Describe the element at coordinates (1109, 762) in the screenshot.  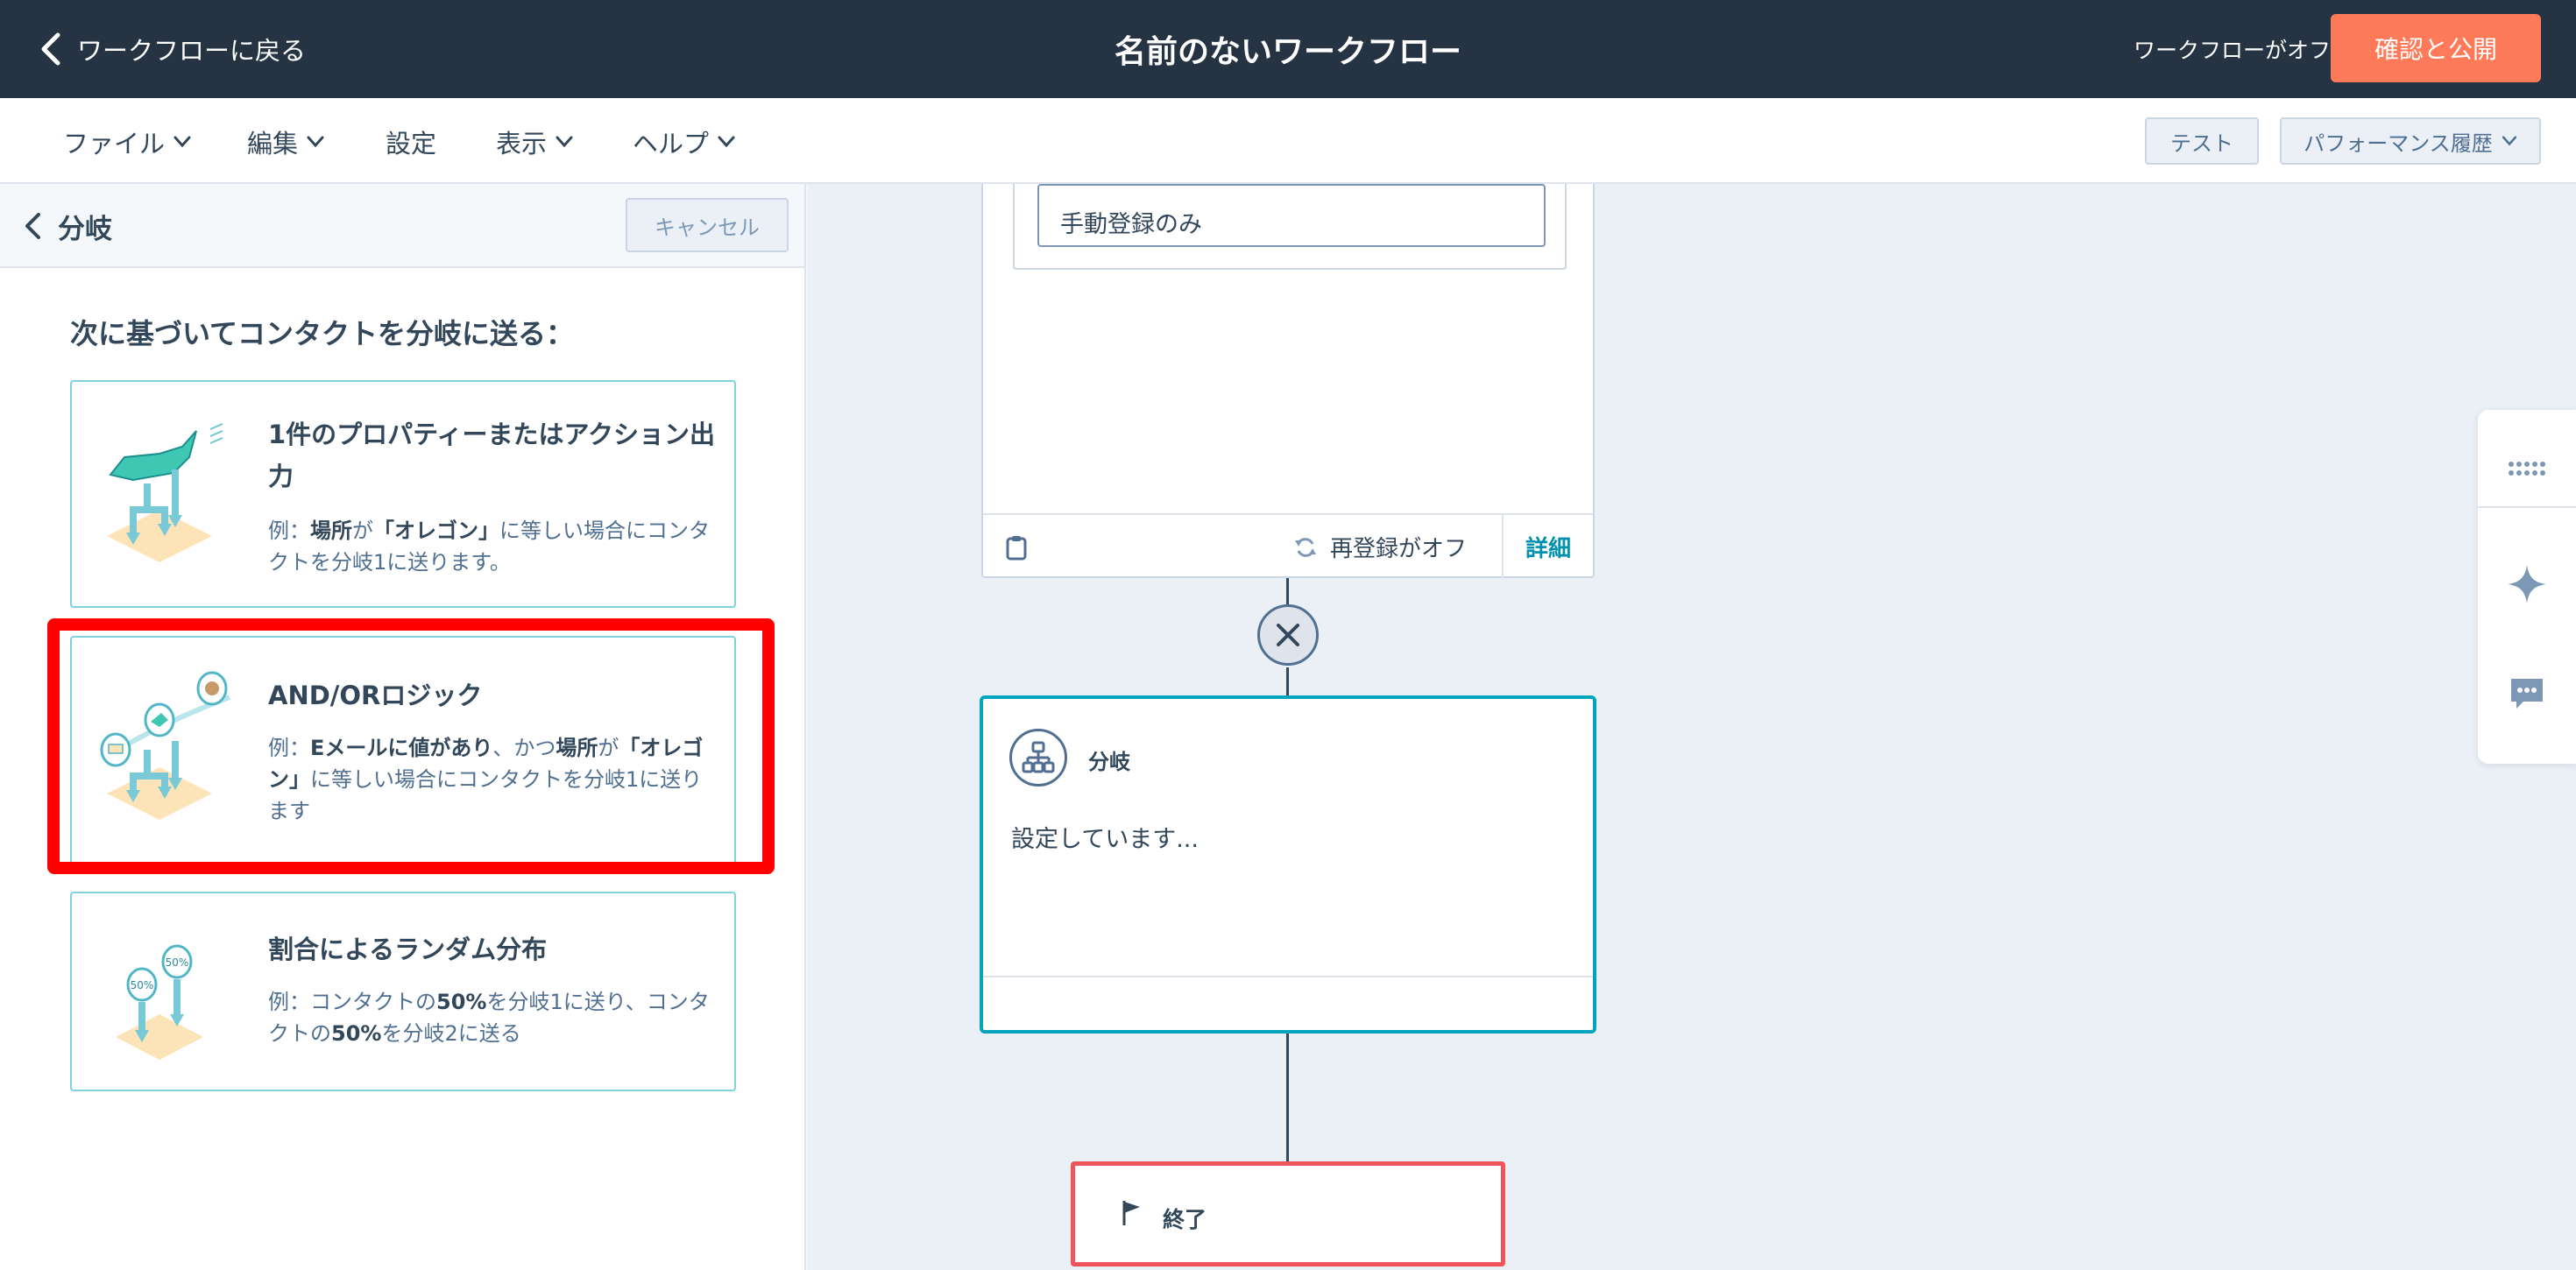
I see `branch-card-title: 分岐` at that location.